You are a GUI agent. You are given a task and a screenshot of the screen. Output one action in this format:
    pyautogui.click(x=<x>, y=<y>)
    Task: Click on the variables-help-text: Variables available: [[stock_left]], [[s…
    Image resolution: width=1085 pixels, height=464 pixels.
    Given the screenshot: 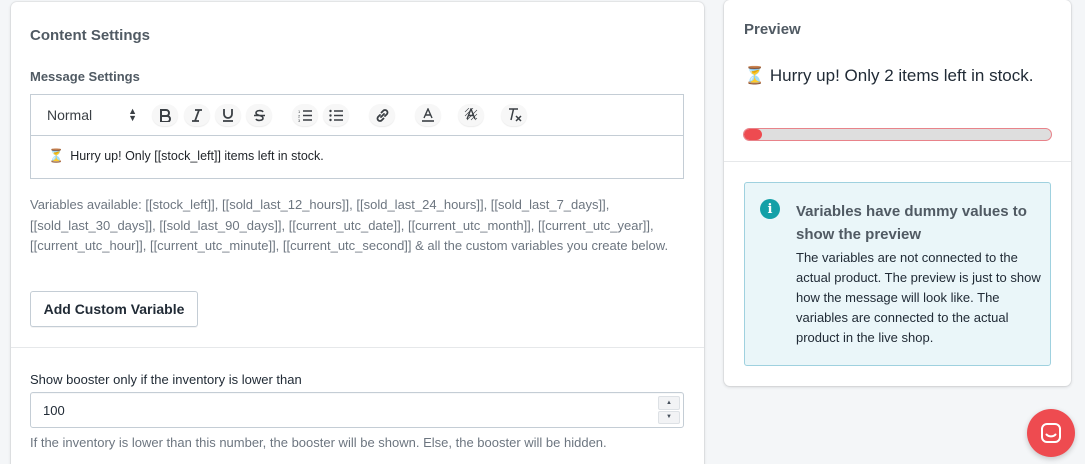 What is the action you would take?
    pyautogui.click(x=349, y=225)
    